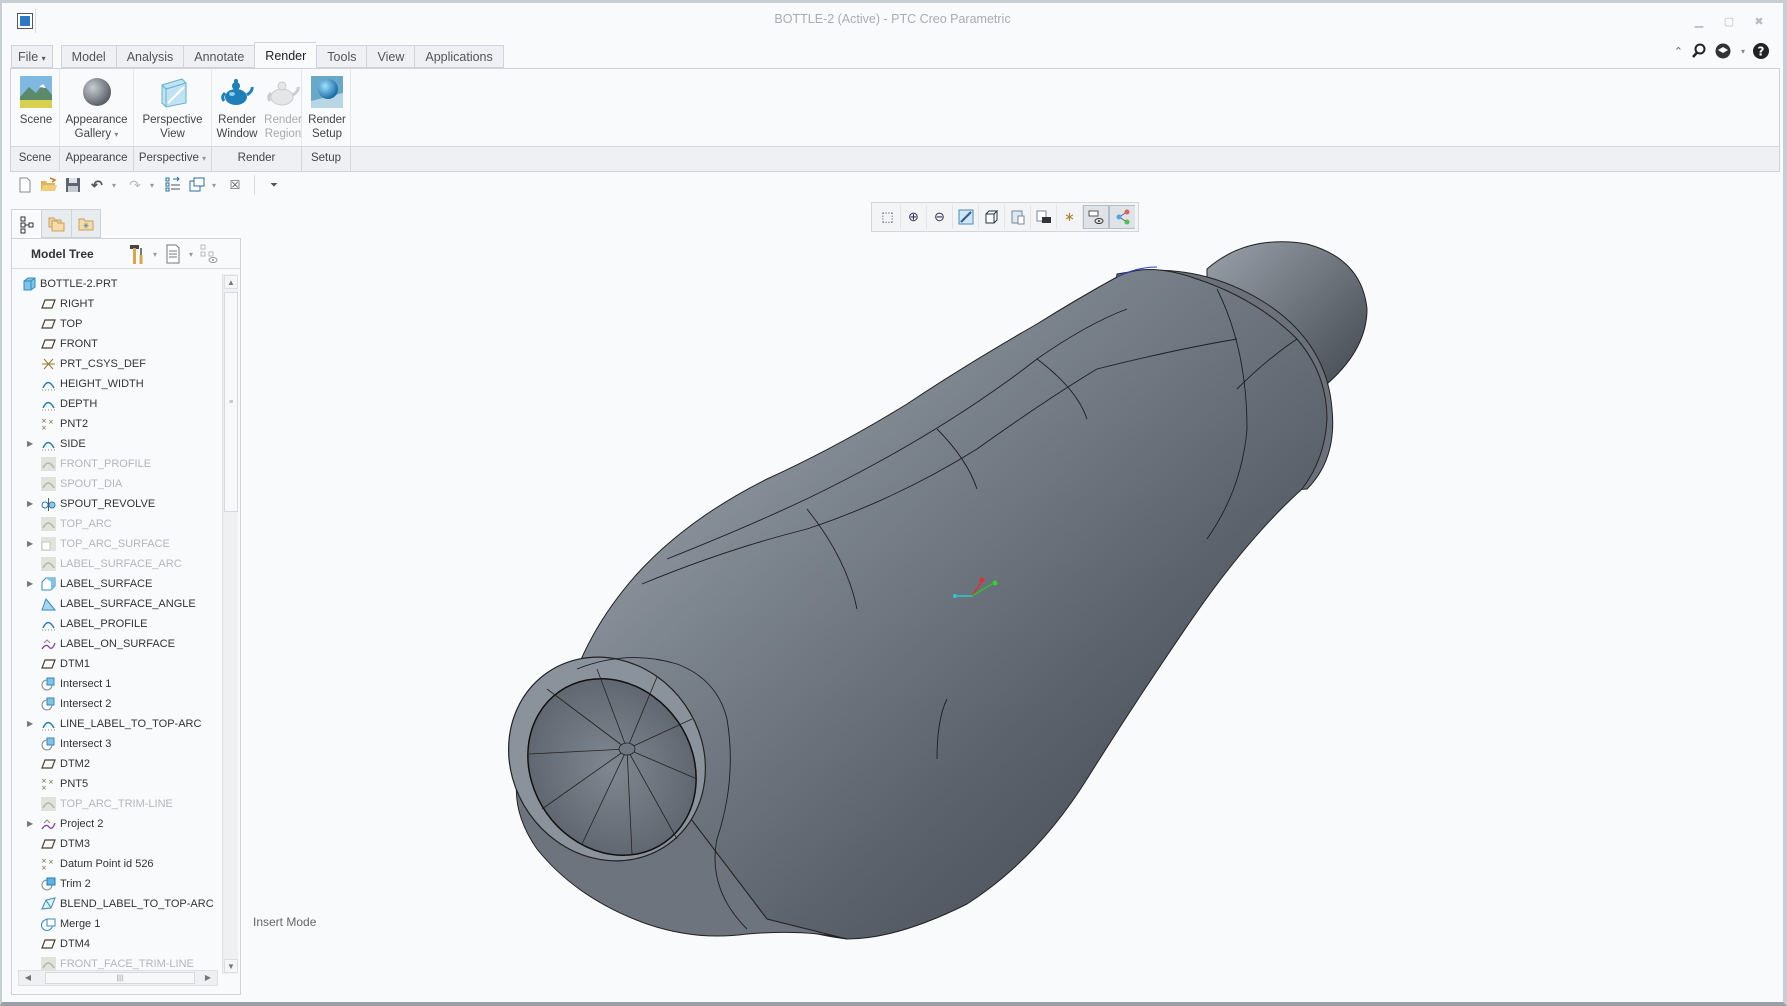 This screenshot has height=1006, width=1787. I want to click on saved-orientations-icon, so click(992, 217).